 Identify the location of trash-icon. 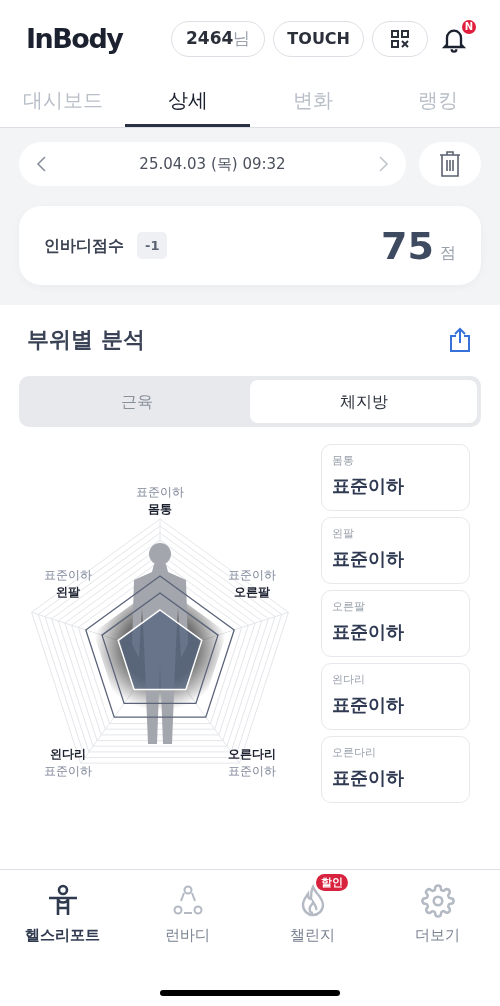
(450, 164).